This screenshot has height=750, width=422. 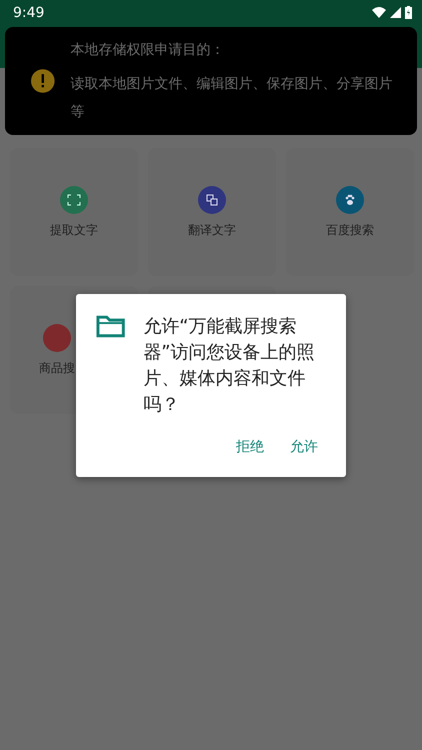 What do you see at coordinates (74, 200) in the screenshot?
I see `scan-icon` at bounding box center [74, 200].